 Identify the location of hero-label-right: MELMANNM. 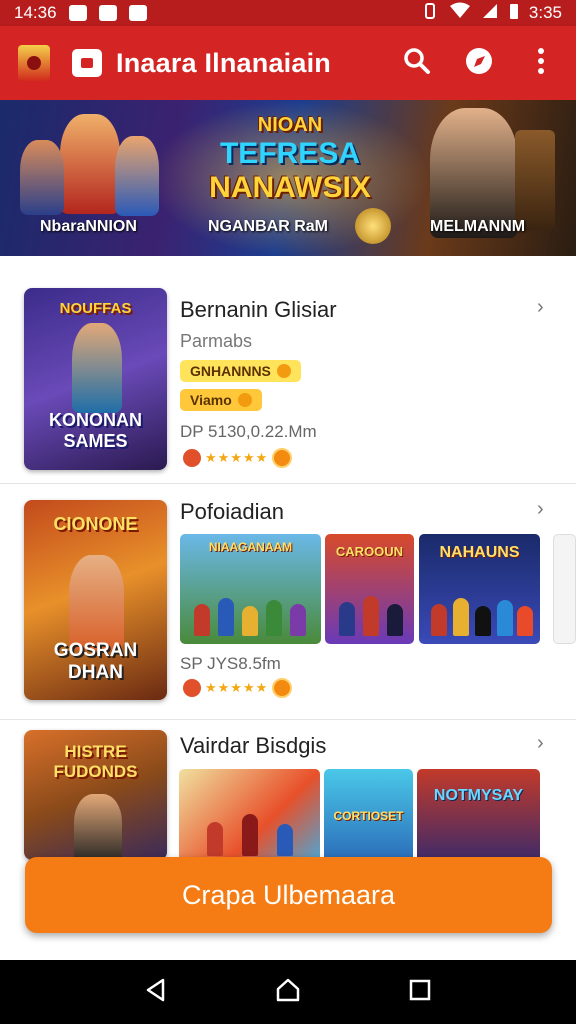
(478, 226).